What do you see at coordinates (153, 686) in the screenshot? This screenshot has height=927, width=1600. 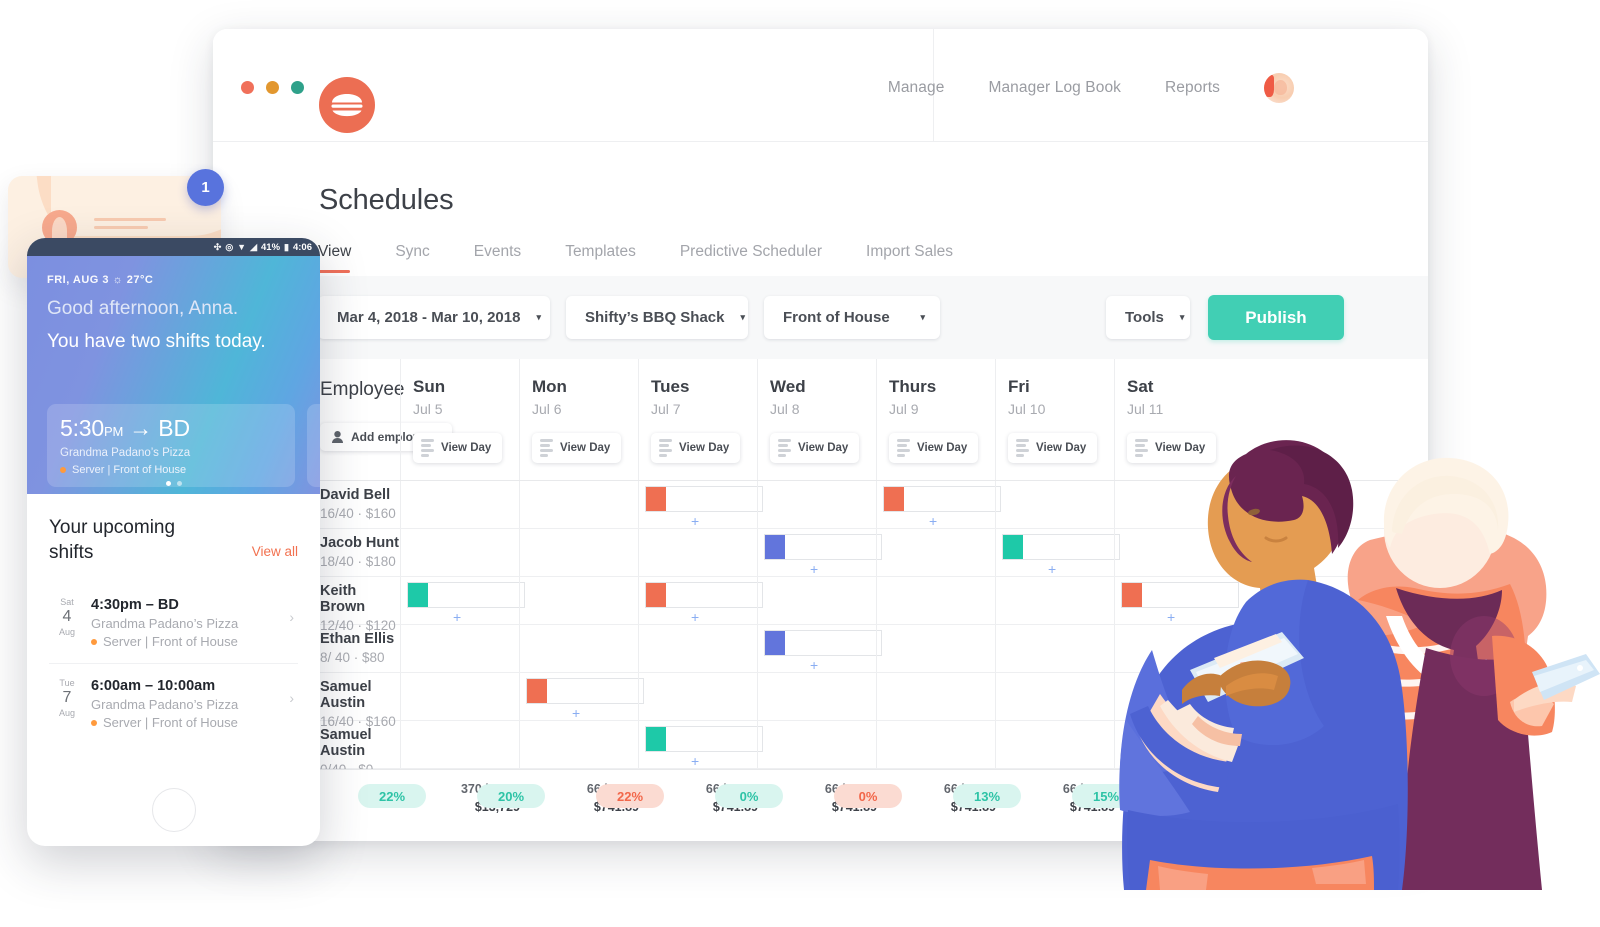 I see `shift-time-range: 6:00am – 10:00am` at bounding box center [153, 686].